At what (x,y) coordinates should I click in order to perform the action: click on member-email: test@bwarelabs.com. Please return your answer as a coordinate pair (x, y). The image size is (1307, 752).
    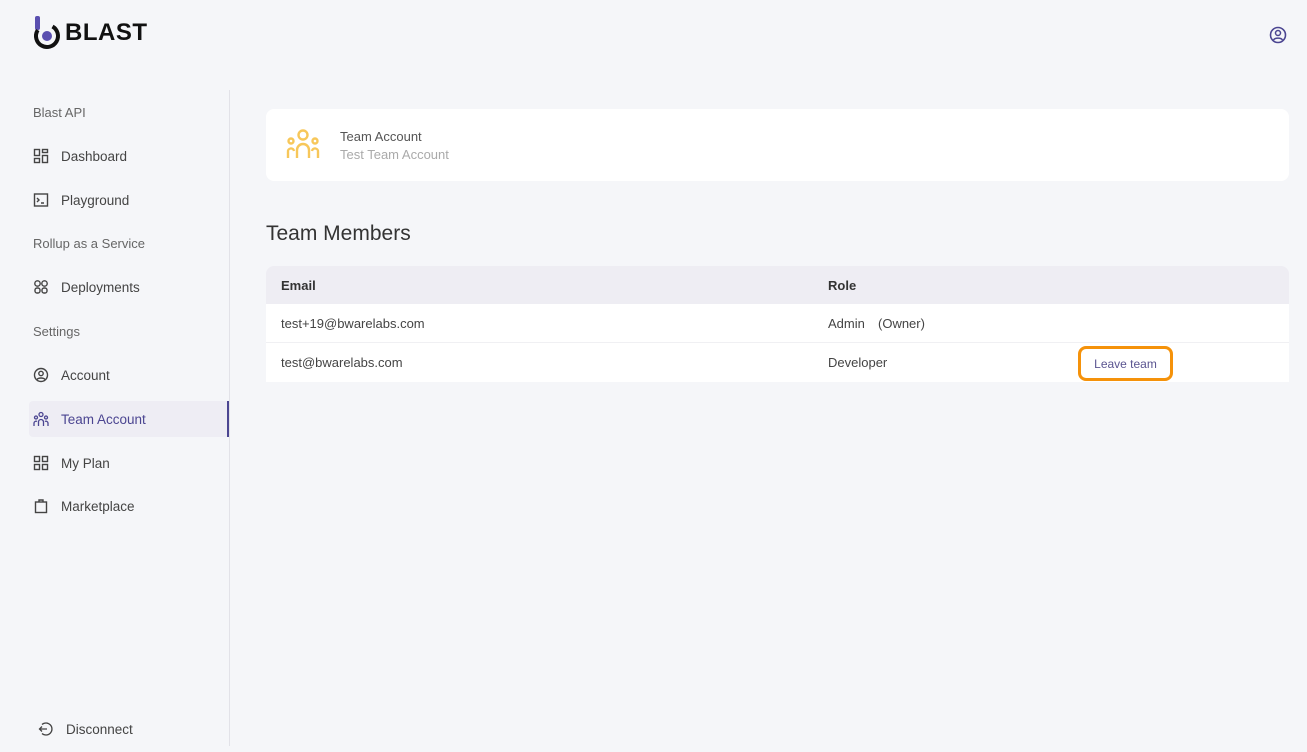
    Looking at the image, I should click on (342, 362).